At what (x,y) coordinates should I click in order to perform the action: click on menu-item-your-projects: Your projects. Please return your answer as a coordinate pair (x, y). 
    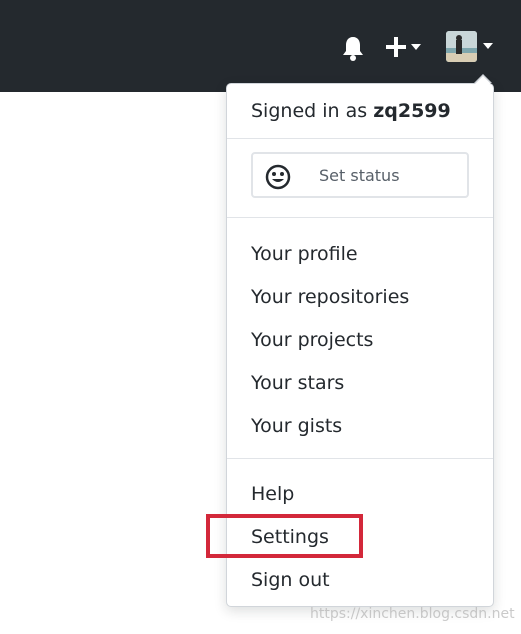
    Looking at the image, I should click on (312, 340).